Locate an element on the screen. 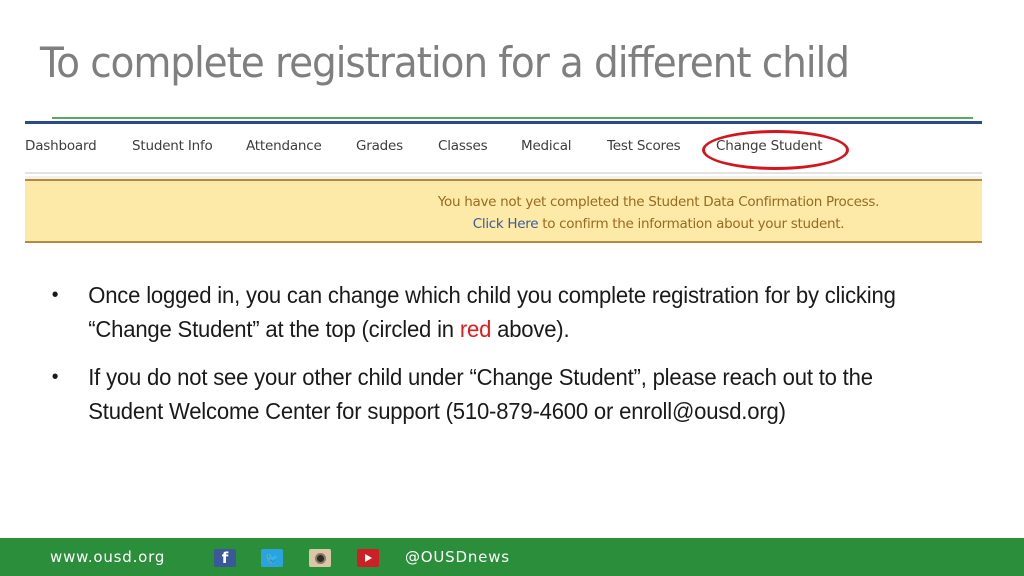 This screenshot has width=1024, height=576. nav-item-classes: Classes is located at coordinates (463, 146).